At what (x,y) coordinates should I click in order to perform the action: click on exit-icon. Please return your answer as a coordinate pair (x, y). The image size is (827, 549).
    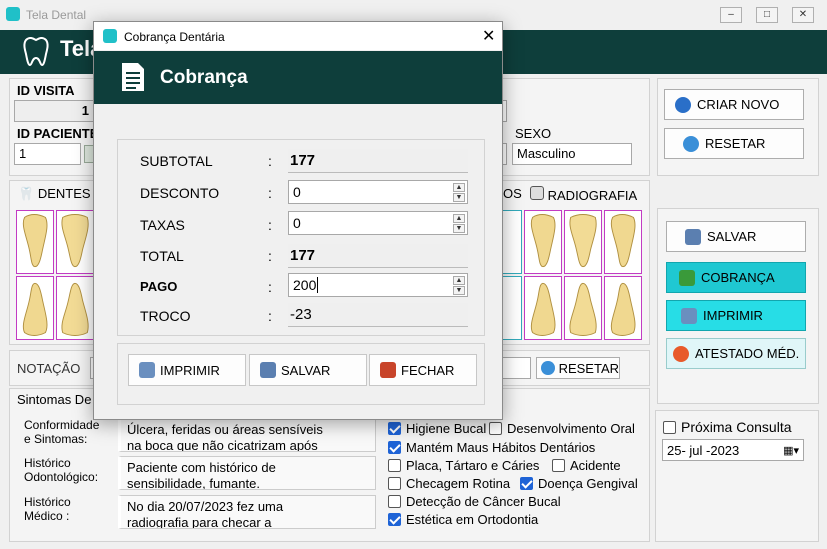
    Looking at the image, I should click on (388, 370).